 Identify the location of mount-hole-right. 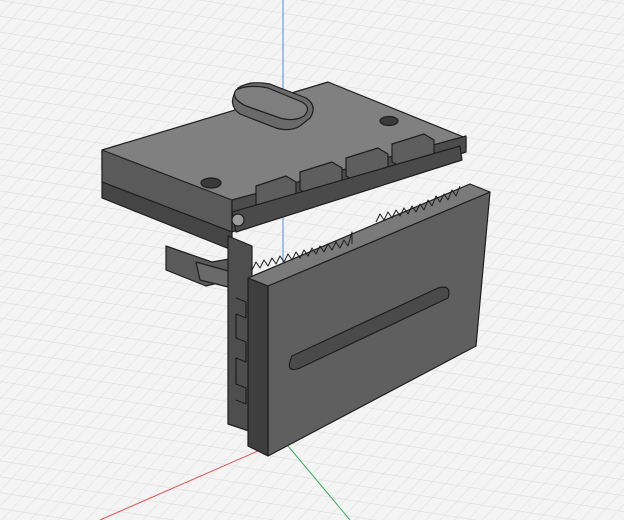
(389, 121).